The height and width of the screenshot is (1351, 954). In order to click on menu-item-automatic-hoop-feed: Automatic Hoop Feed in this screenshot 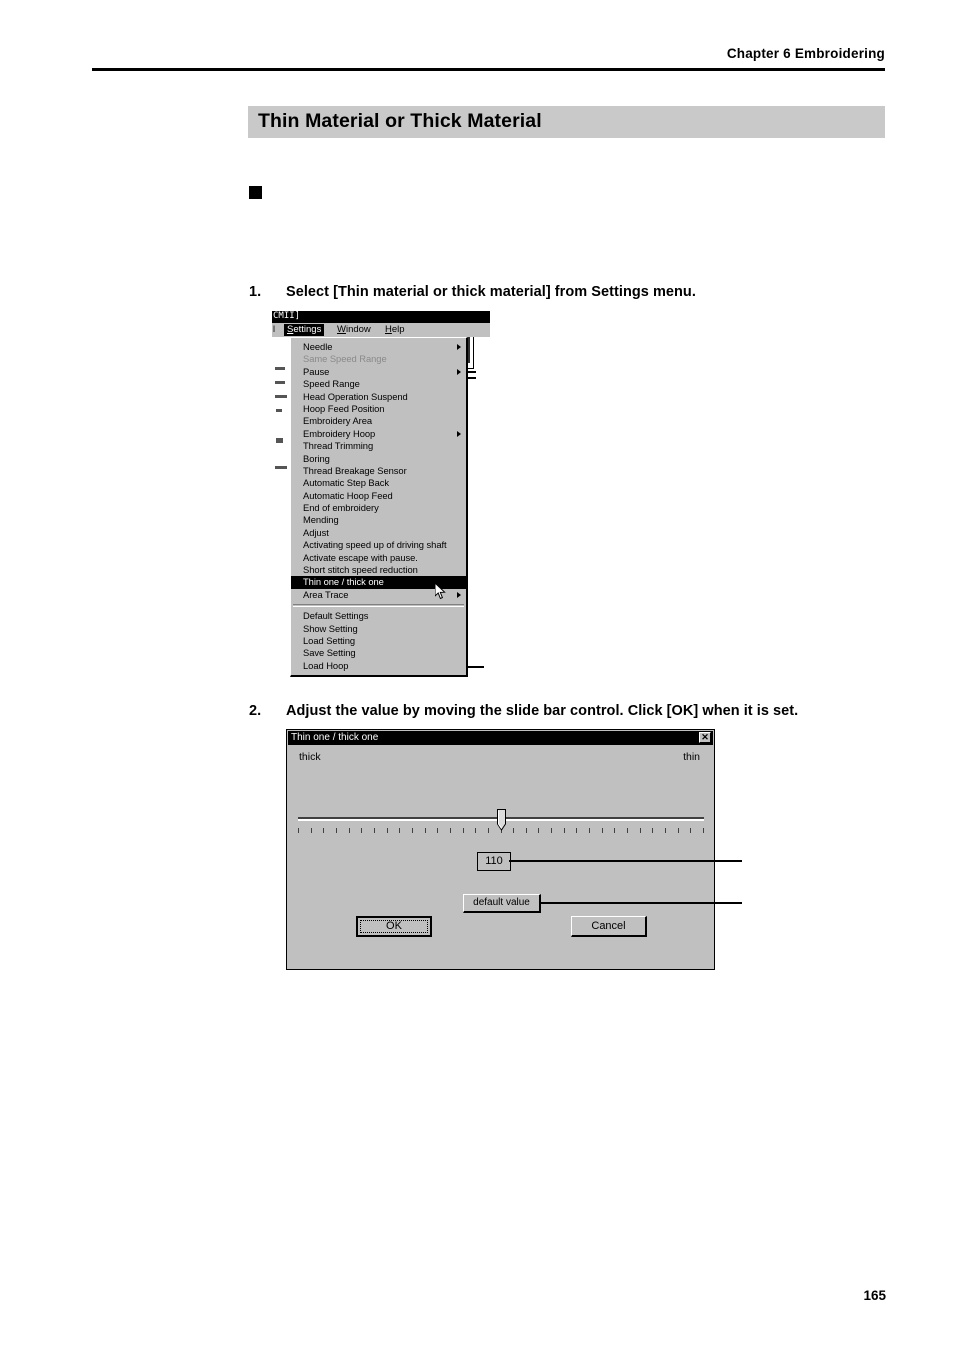, I will do `click(378, 496)`.